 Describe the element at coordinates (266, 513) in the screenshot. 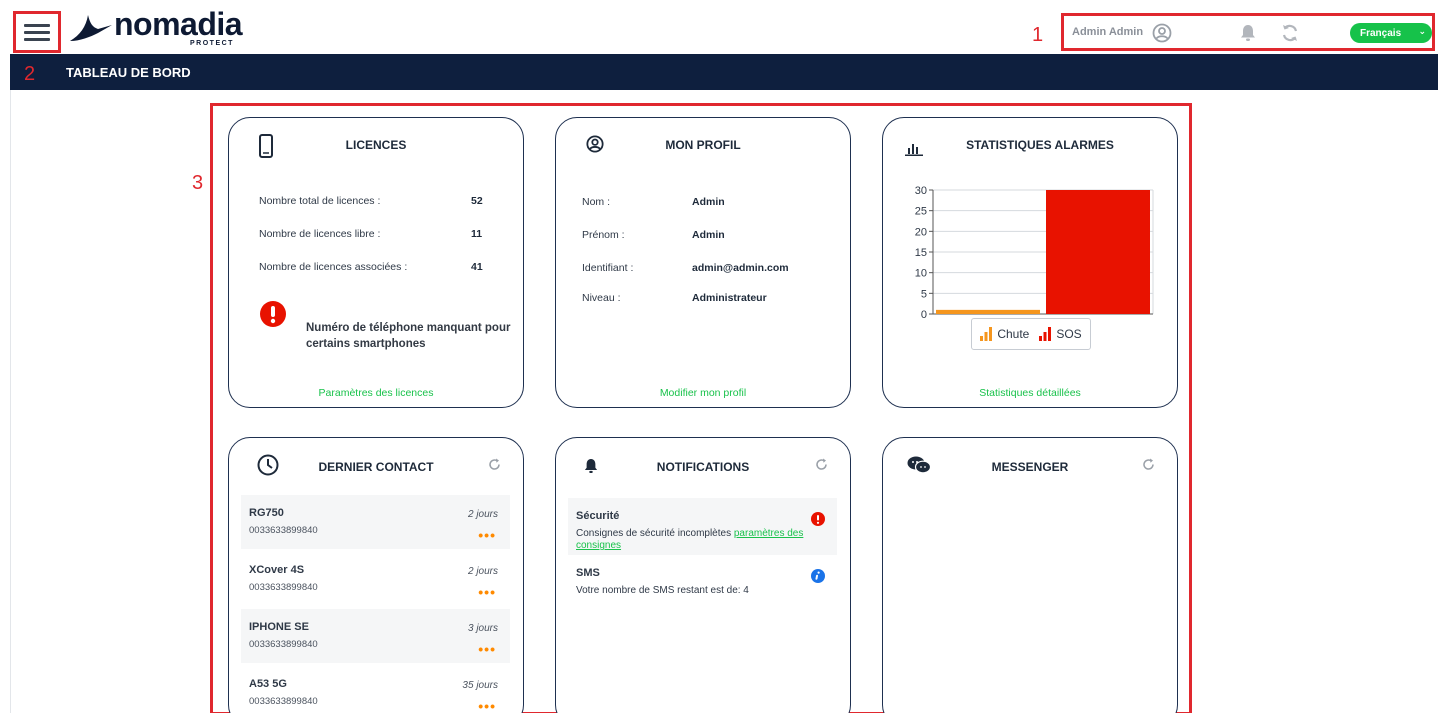

I see `contact-name: RG750` at that location.